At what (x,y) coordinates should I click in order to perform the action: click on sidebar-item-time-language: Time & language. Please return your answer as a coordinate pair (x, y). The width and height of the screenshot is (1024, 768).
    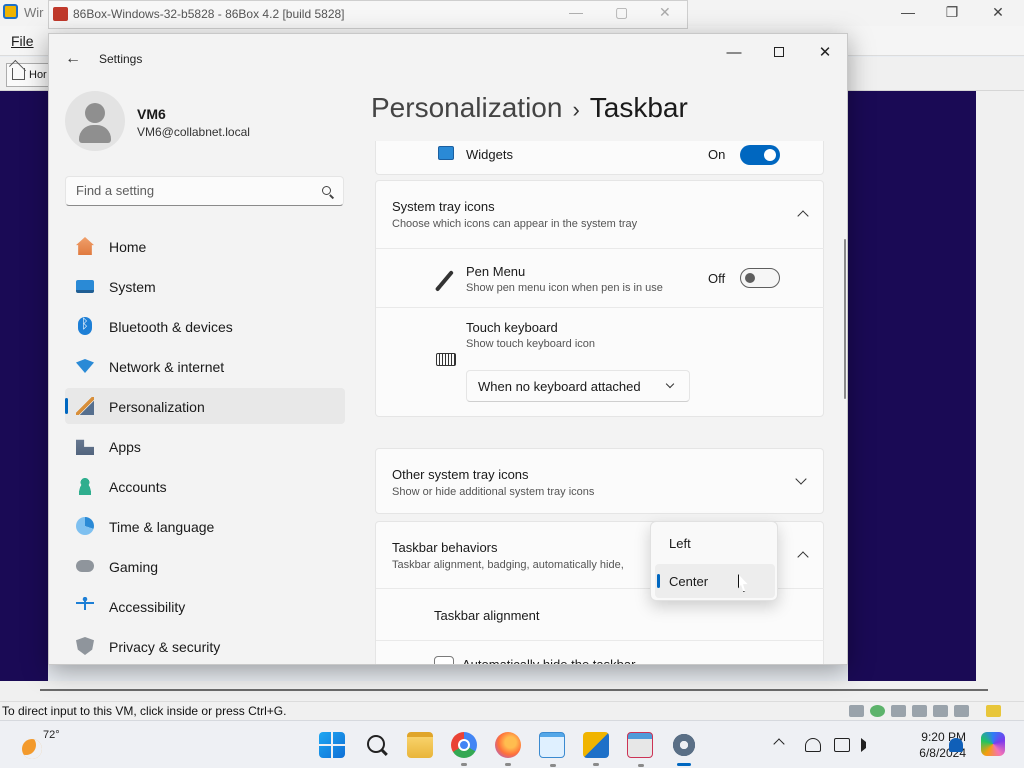
    Looking at the image, I should click on (205, 526).